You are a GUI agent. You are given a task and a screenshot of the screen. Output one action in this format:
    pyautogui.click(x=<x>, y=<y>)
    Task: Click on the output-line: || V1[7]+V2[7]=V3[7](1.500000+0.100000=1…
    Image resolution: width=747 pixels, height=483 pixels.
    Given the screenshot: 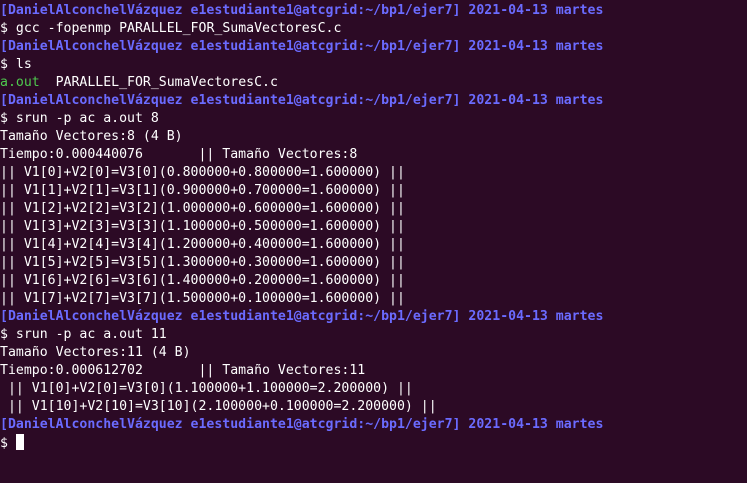 What is the action you would take?
    pyautogui.click(x=202, y=298)
    